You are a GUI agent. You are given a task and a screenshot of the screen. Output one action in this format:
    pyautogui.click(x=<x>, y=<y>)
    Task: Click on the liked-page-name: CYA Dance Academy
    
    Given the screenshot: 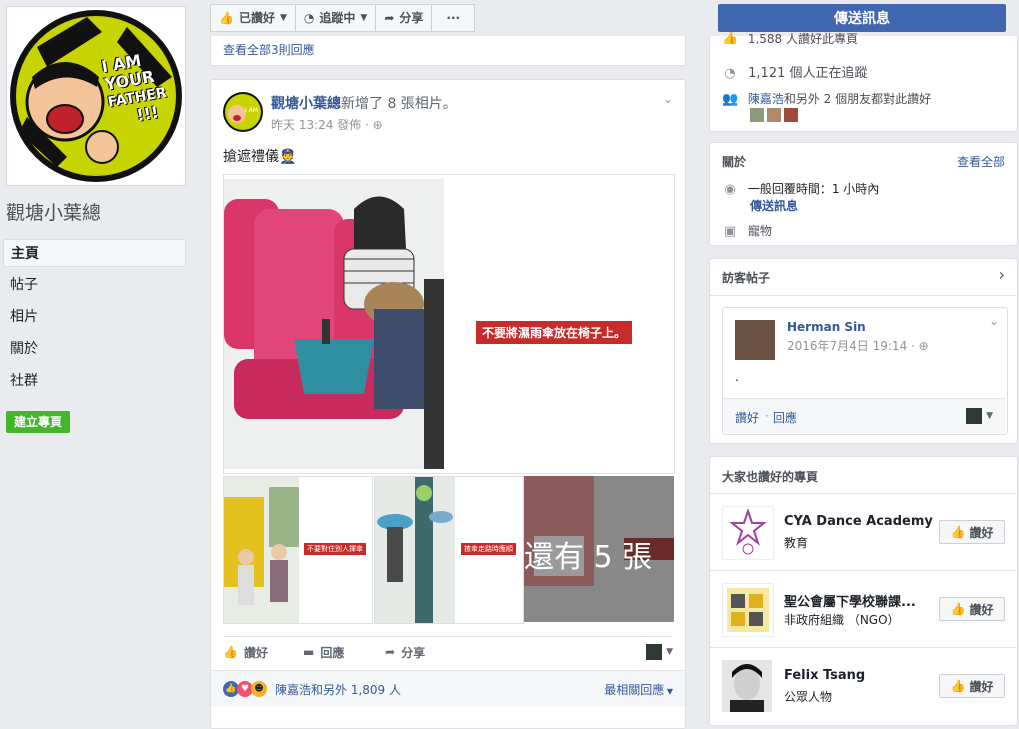 What is the action you would take?
    pyautogui.click(x=858, y=521)
    